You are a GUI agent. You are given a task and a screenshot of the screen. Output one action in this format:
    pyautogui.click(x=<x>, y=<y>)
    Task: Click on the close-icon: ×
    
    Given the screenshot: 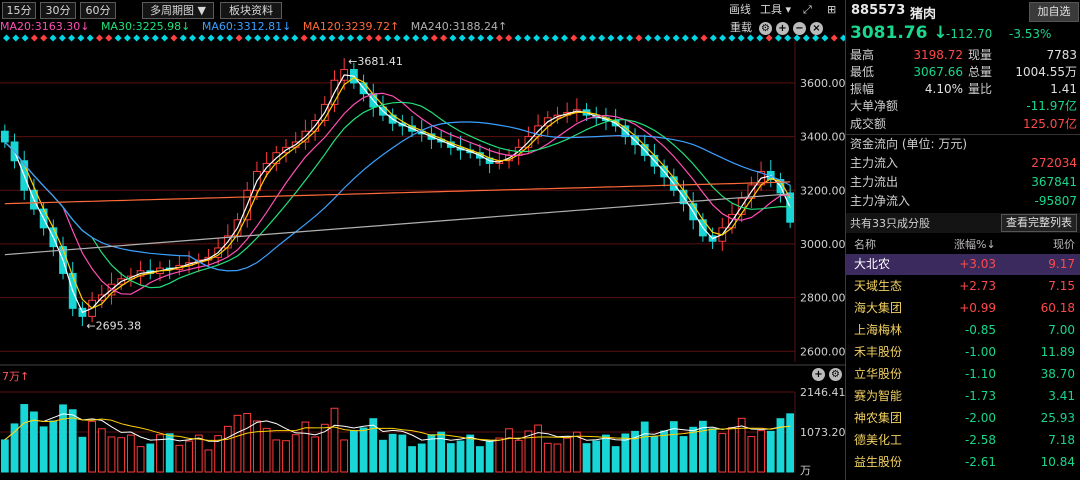 What is the action you would take?
    pyautogui.click(x=816, y=28)
    